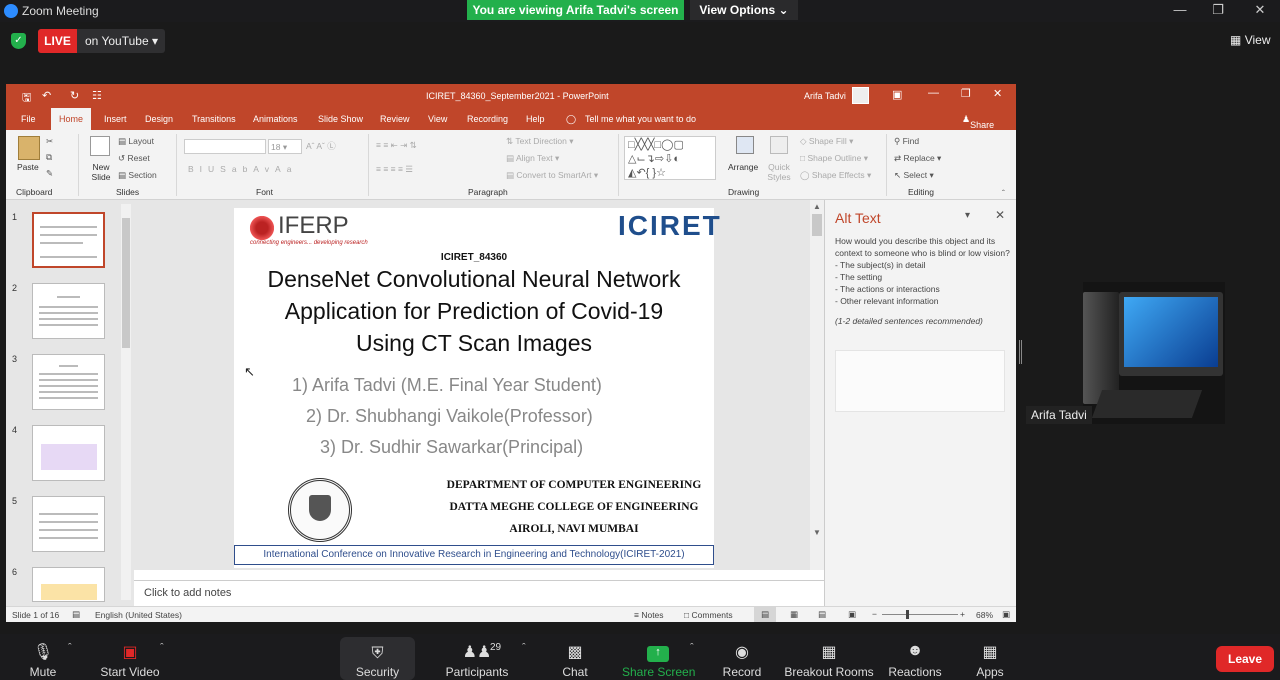 The height and width of the screenshot is (680, 1280). What do you see at coordinates (477, 657) in the screenshot?
I see `participants-button: ♟♟ Participants` at bounding box center [477, 657].